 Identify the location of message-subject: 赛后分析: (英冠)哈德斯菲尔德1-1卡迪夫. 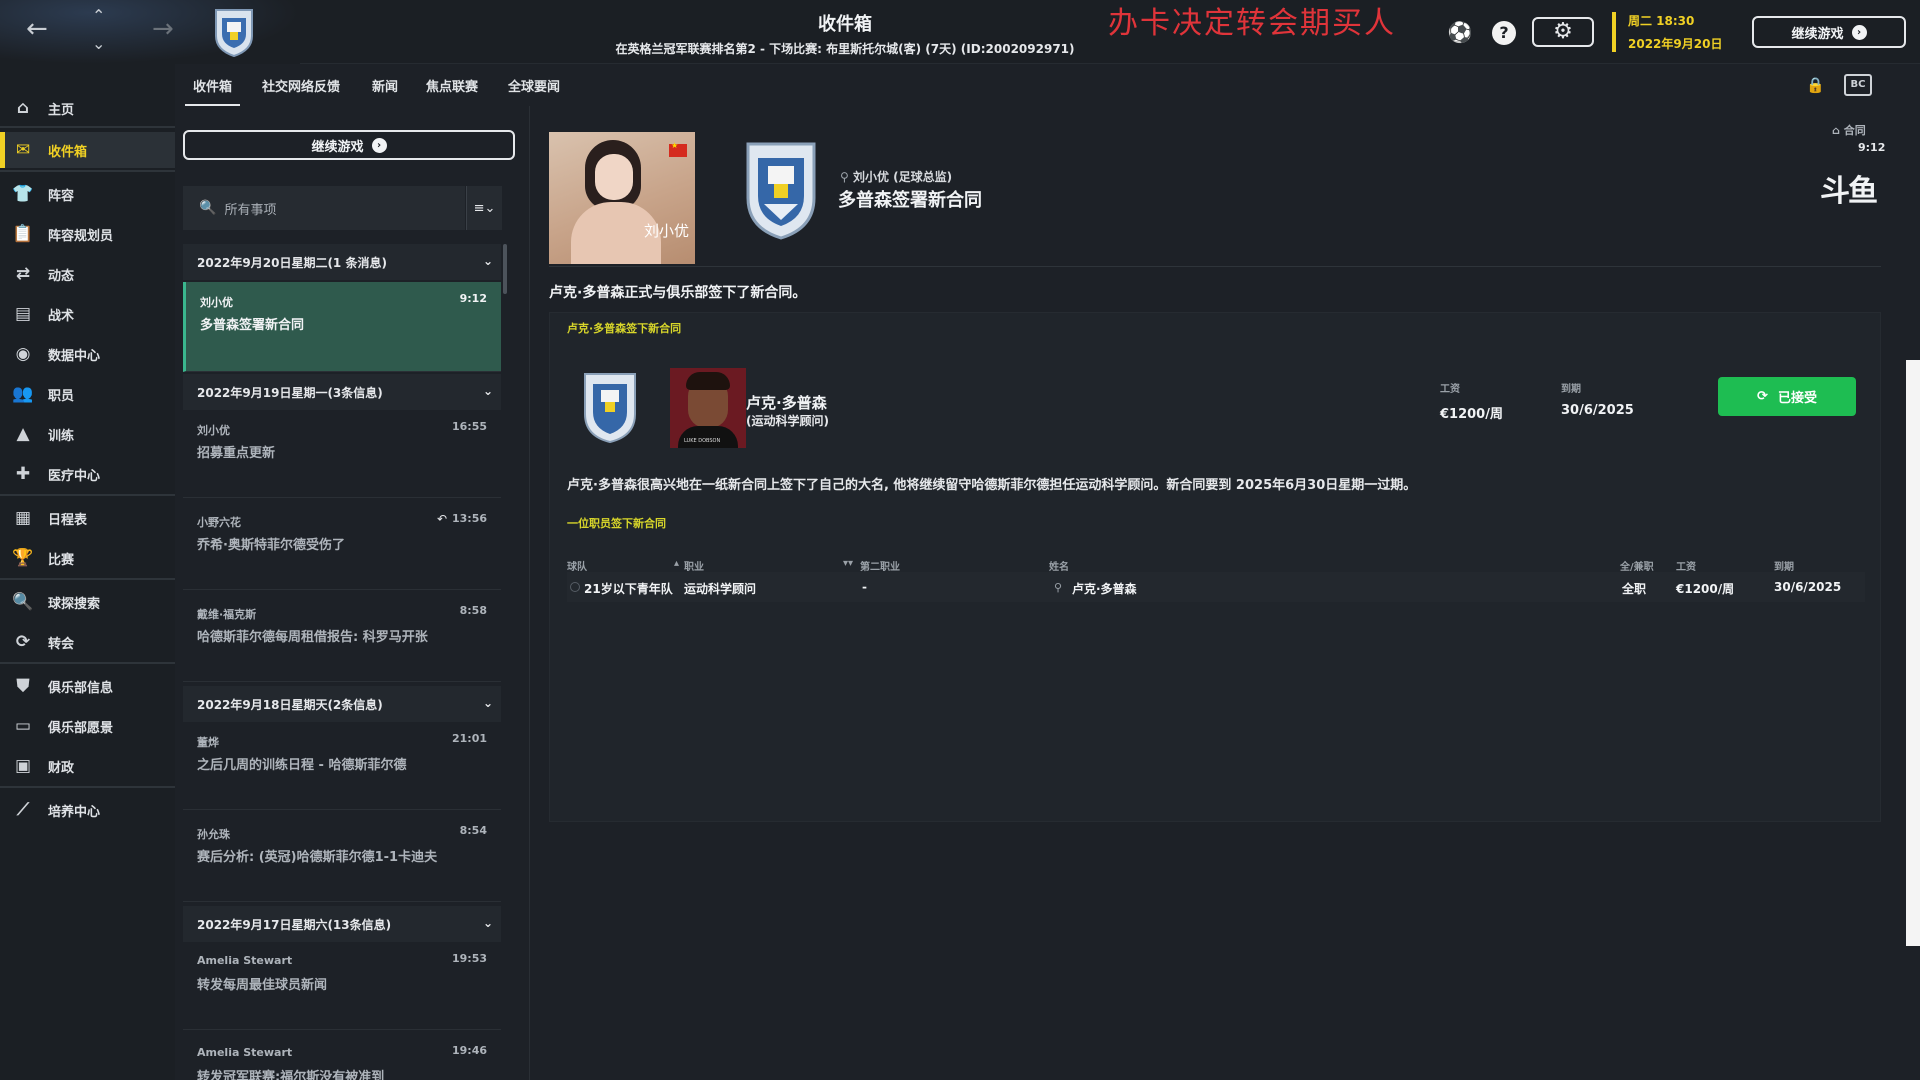
(317, 857).